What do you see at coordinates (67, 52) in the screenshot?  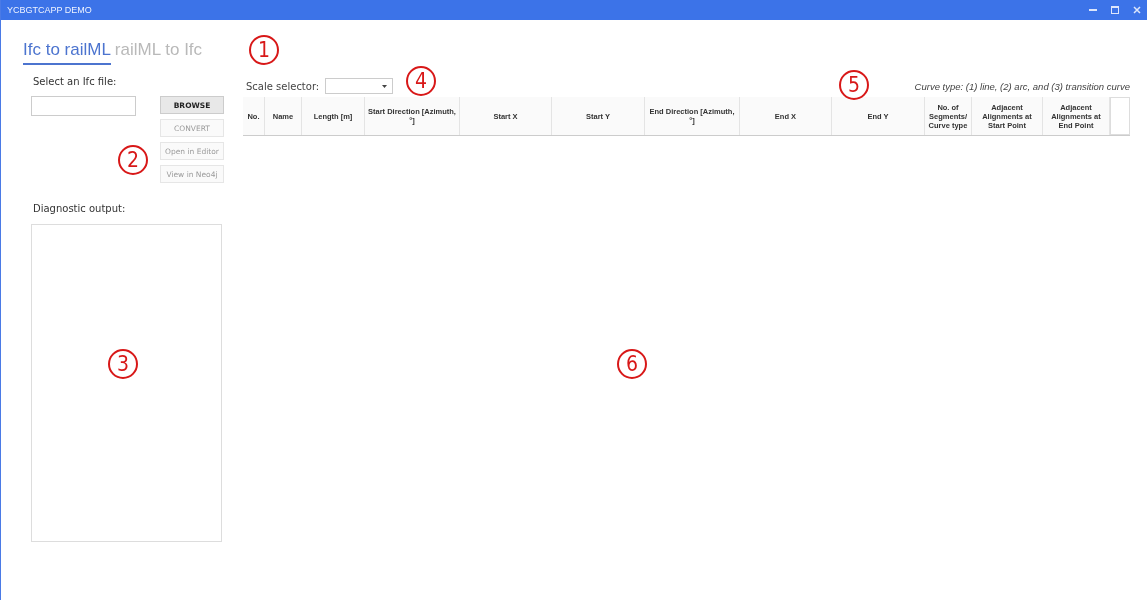 I see `tab: Ifc to railML` at bounding box center [67, 52].